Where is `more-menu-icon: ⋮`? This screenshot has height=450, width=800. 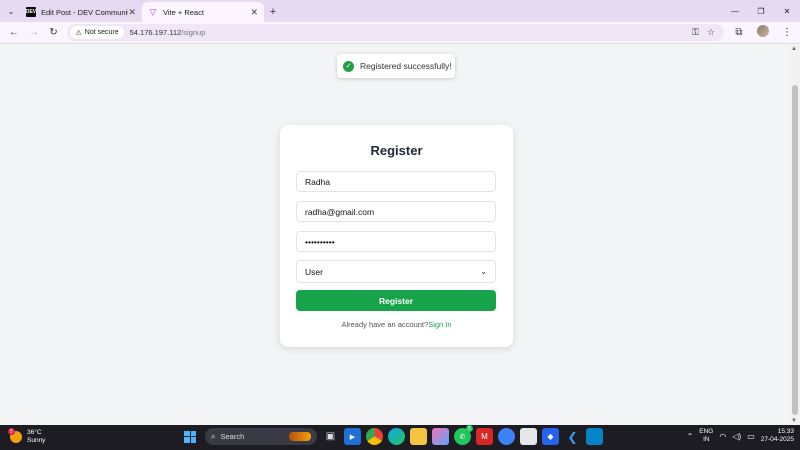
more-menu-icon: ⋮ is located at coordinates (787, 32).